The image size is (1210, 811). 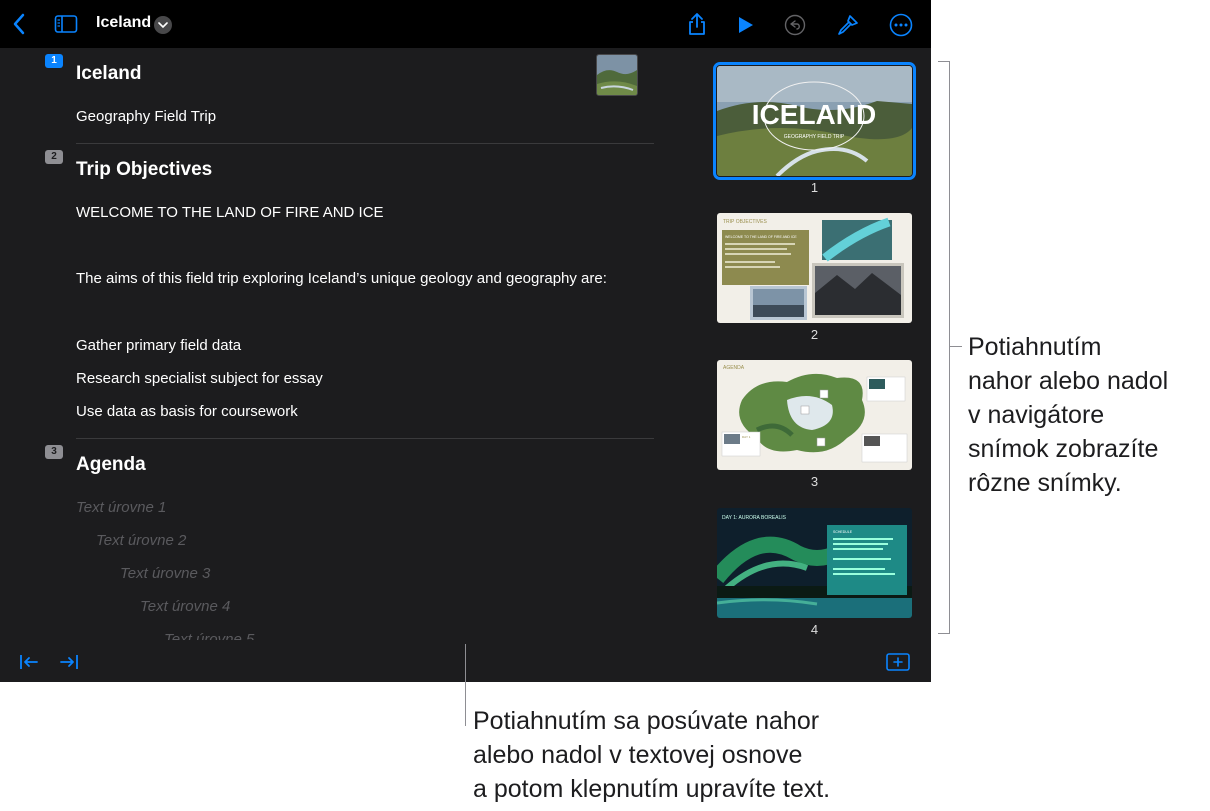 I want to click on outline-slide-title: Iceland, so click(x=108, y=74).